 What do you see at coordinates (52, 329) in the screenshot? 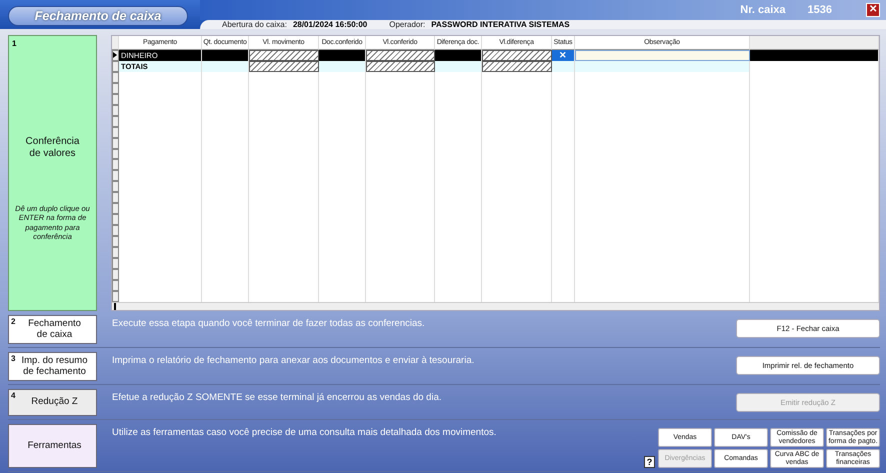
I see `step-button: 2 Fechamento de caixa` at bounding box center [52, 329].